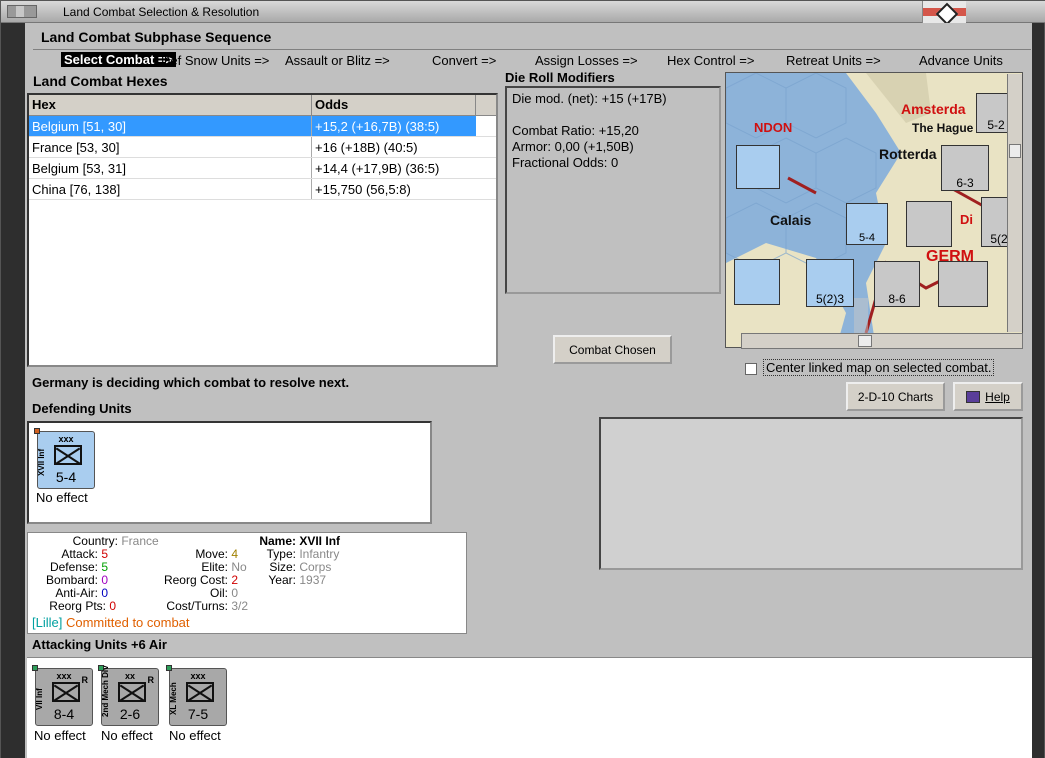  Describe the element at coordinates (105, 580) in the screenshot. I see `bombard-value: 0` at that location.